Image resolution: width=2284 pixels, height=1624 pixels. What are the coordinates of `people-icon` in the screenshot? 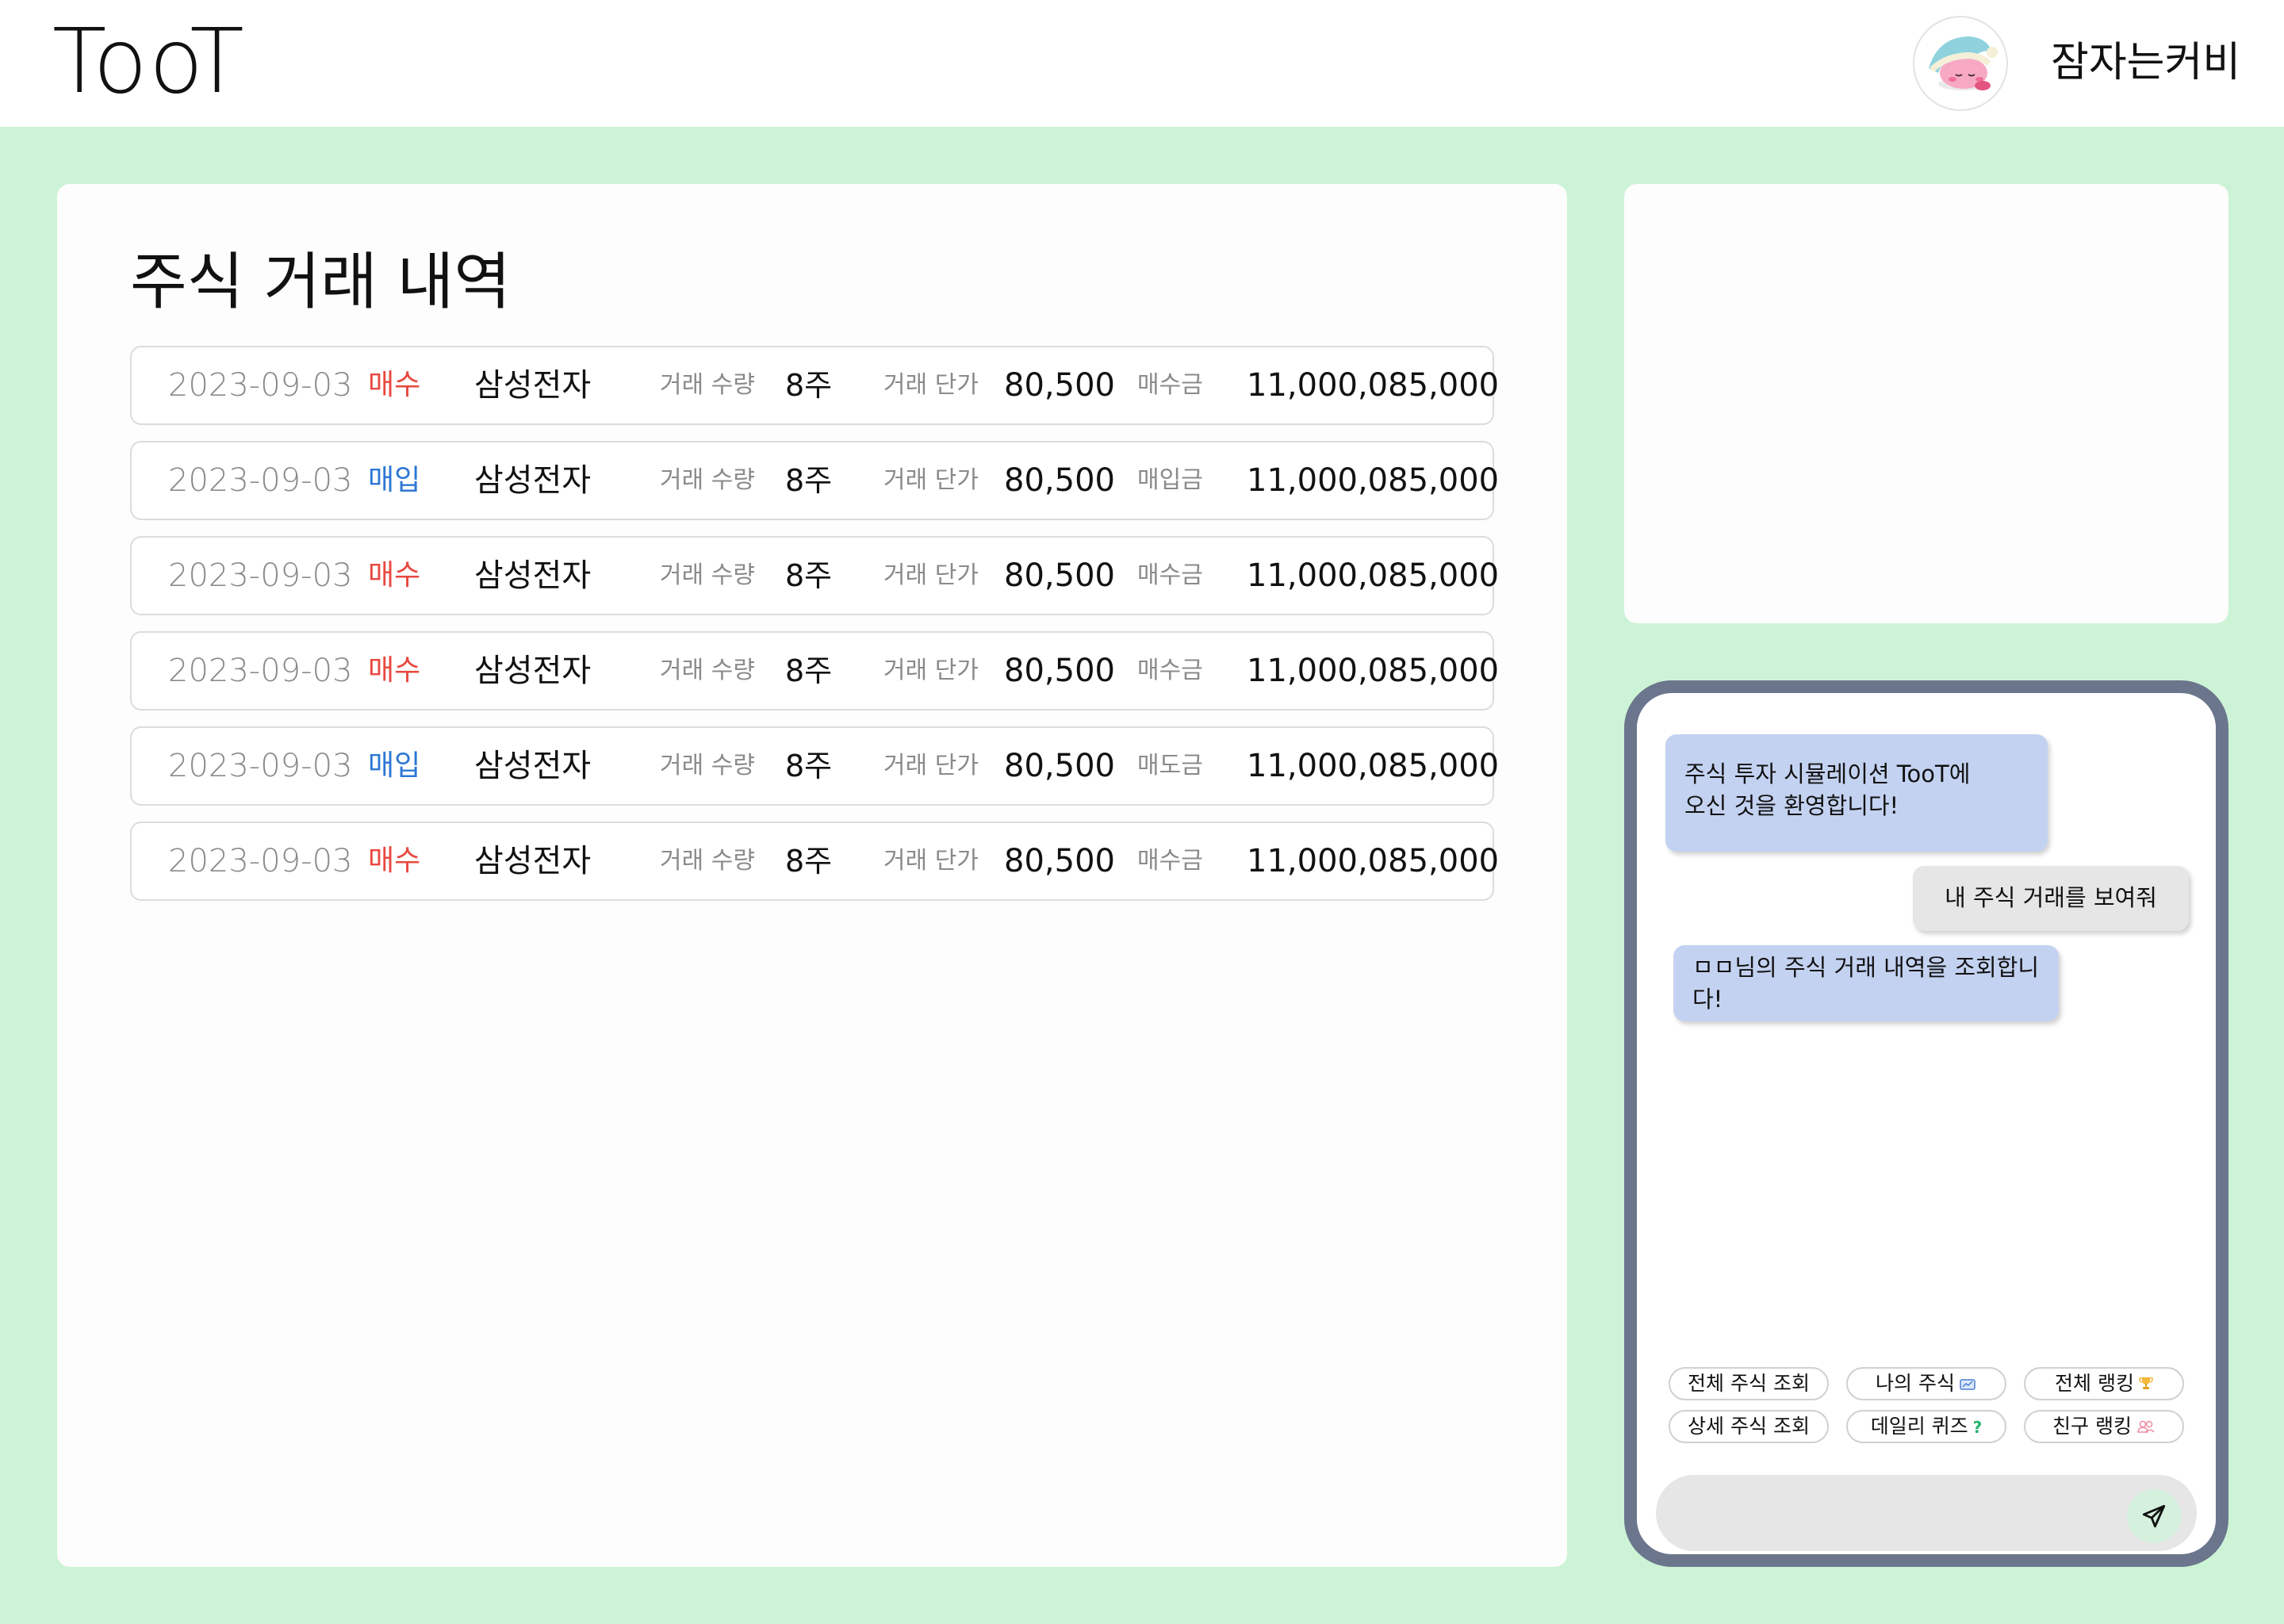 It's located at (2146, 1427).